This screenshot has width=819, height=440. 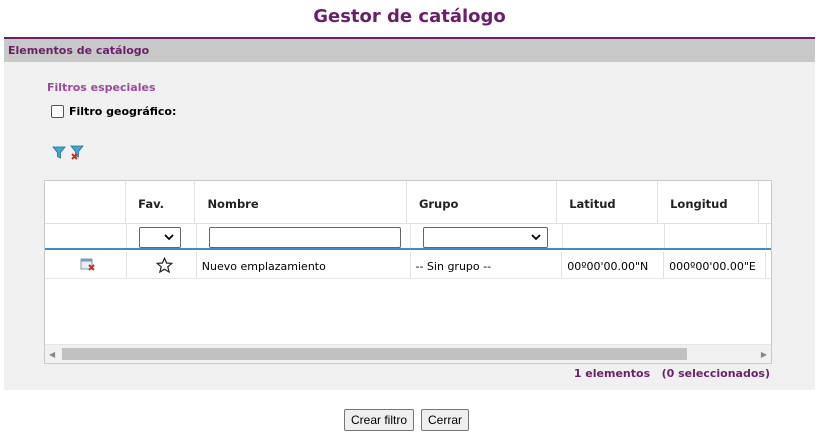 I want to click on star-outline-icon, so click(x=164, y=266).